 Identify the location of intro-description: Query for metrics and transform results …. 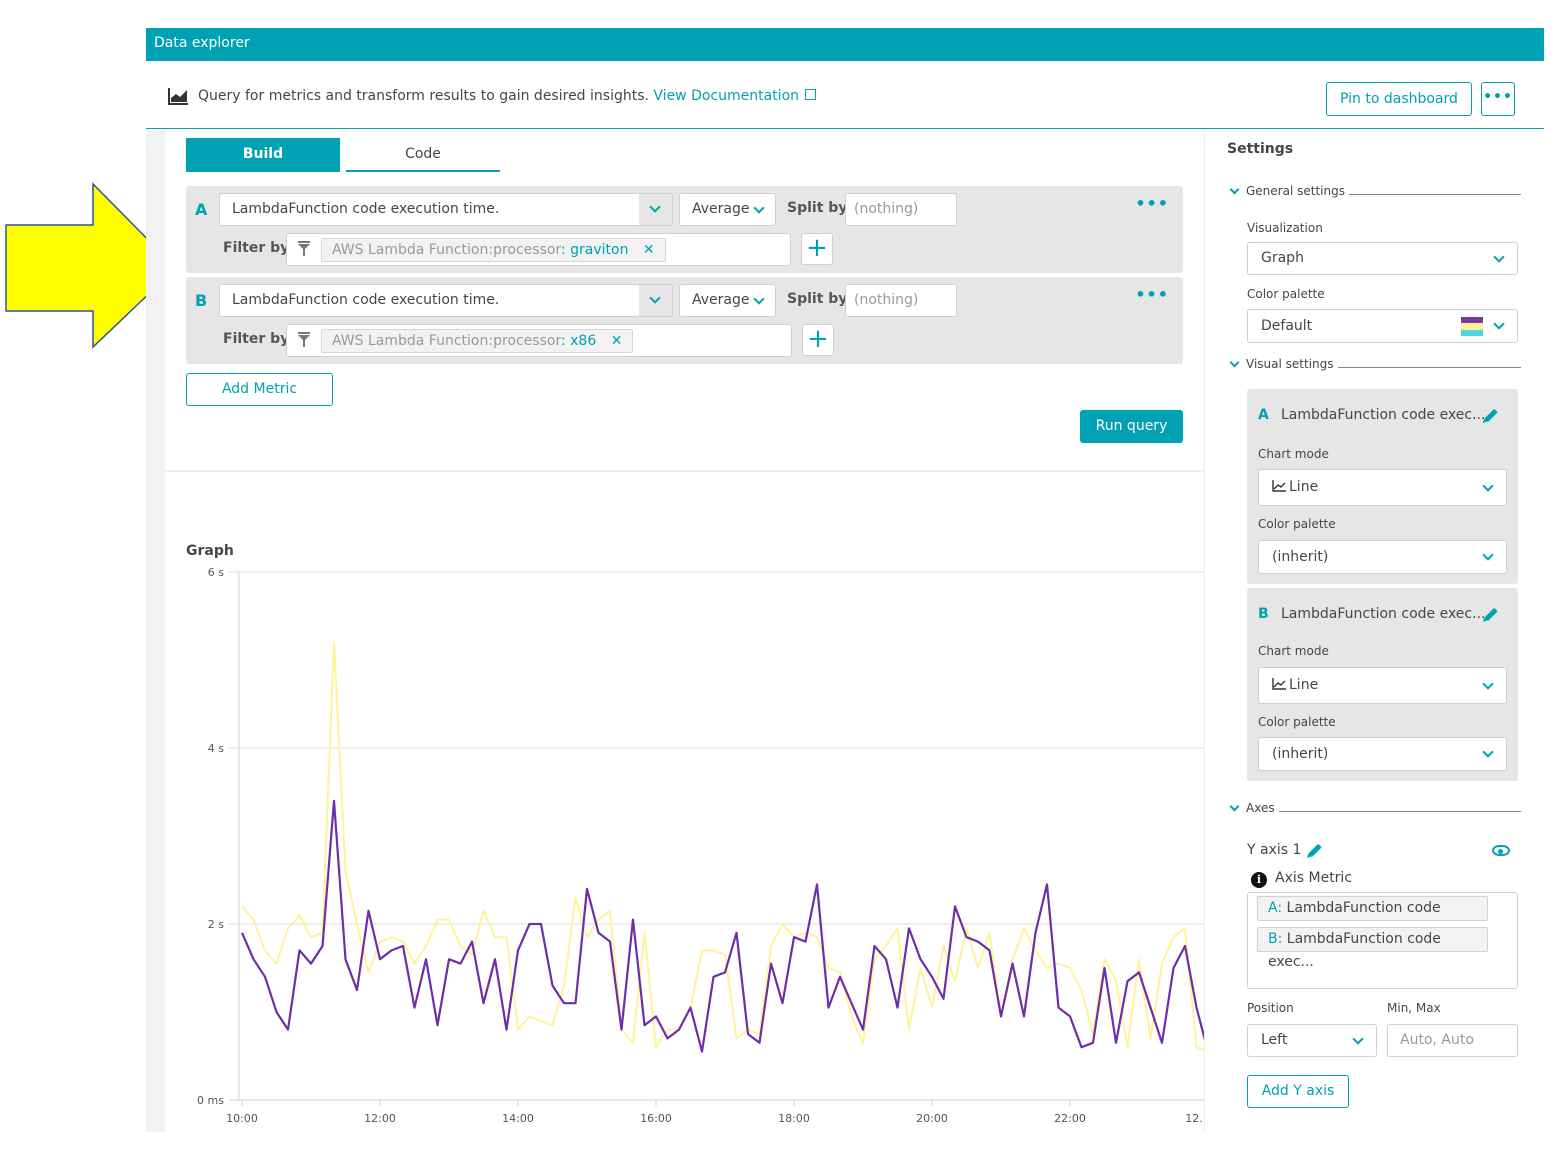
(507, 96).